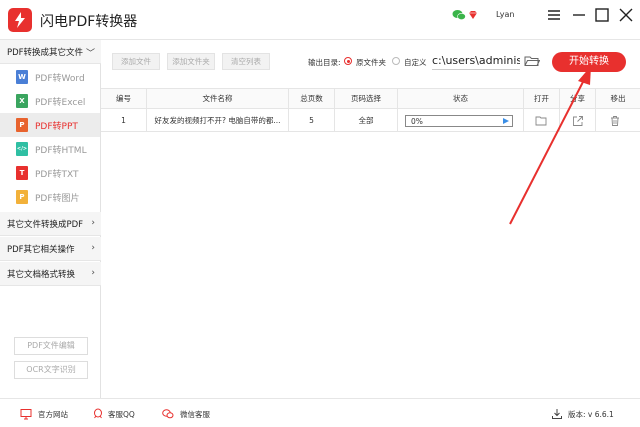  What do you see at coordinates (121, 414) in the screenshot?
I see `qq-support-link: 客服QQ` at bounding box center [121, 414].